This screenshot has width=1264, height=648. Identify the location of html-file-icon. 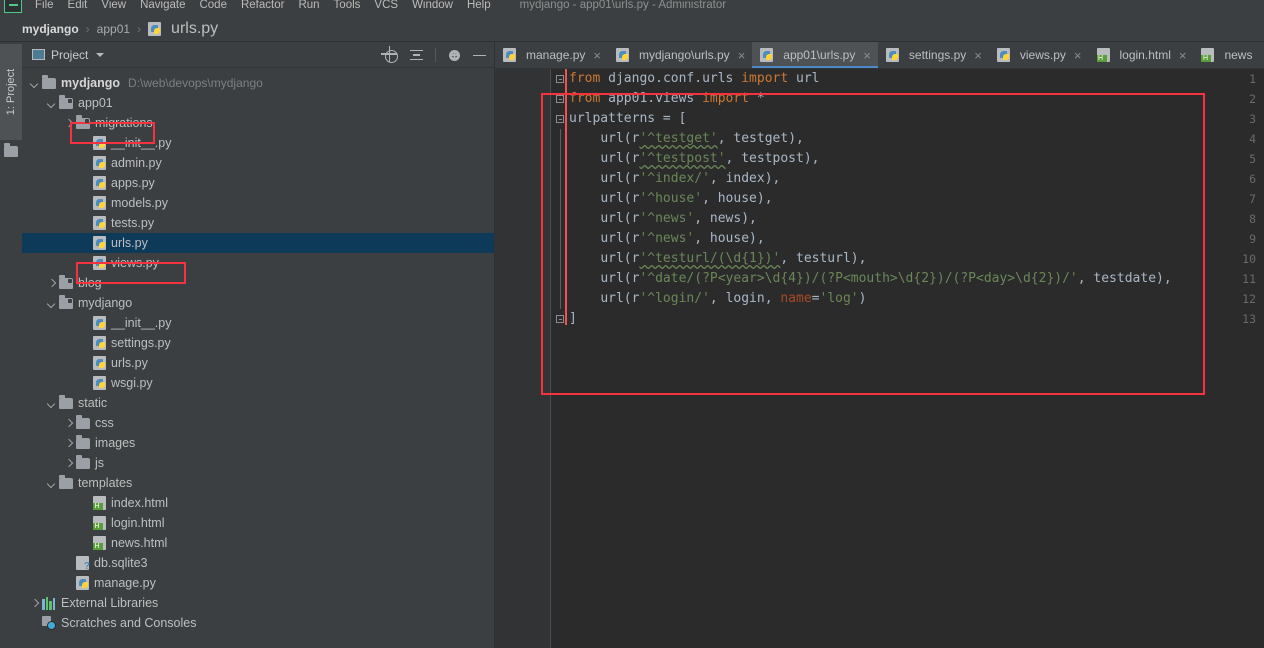
(99, 543).